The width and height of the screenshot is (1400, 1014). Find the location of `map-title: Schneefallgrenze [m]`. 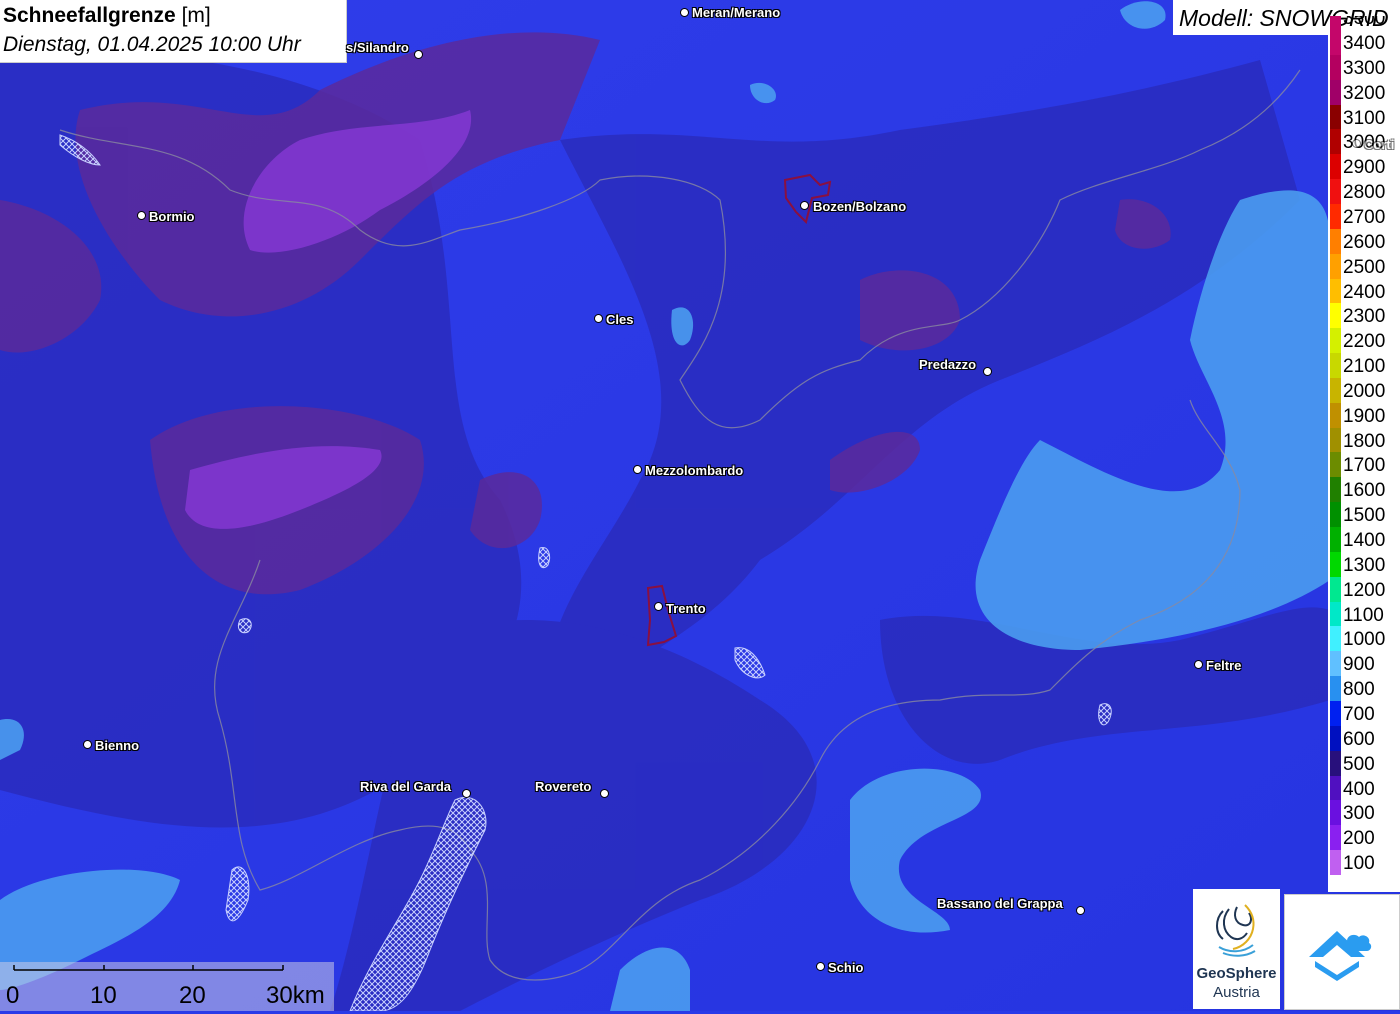

map-title: Schneefallgrenze [m] is located at coordinates (107, 16).